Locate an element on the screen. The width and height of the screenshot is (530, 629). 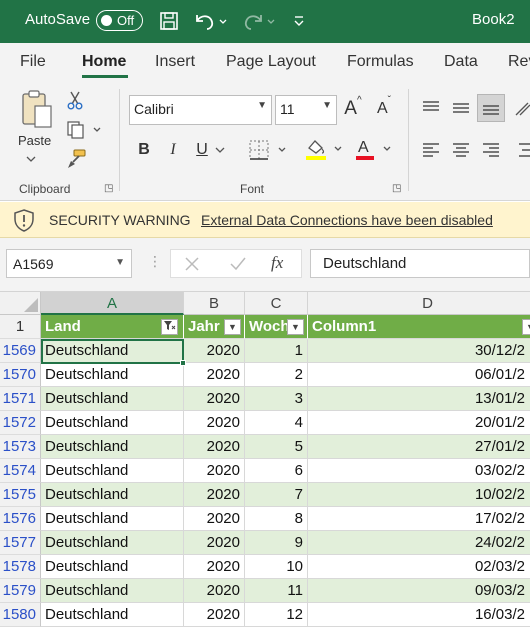
tab-home: Home is located at coordinates (104, 62).